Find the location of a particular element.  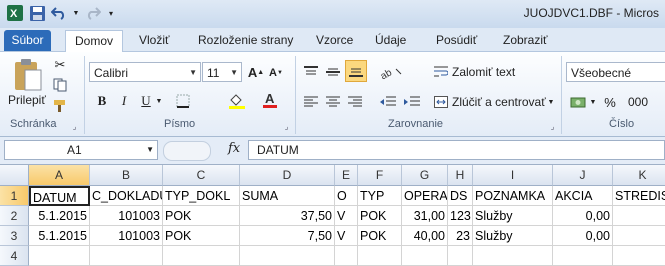

cell-k4 is located at coordinates (639, 256).